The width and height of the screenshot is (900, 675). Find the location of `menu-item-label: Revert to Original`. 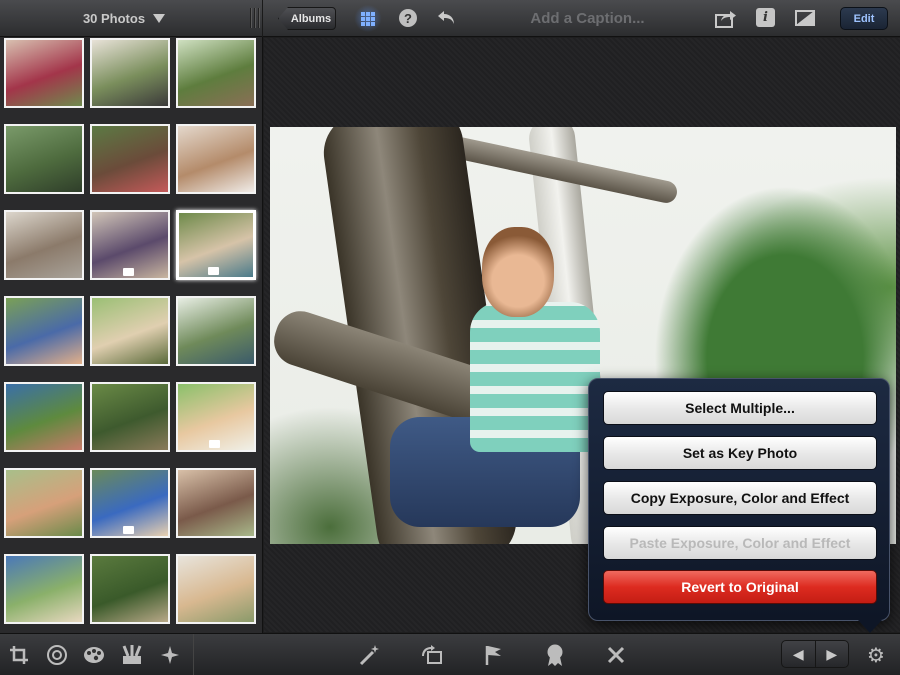

menu-item-label: Revert to Original is located at coordinates (740, 587).